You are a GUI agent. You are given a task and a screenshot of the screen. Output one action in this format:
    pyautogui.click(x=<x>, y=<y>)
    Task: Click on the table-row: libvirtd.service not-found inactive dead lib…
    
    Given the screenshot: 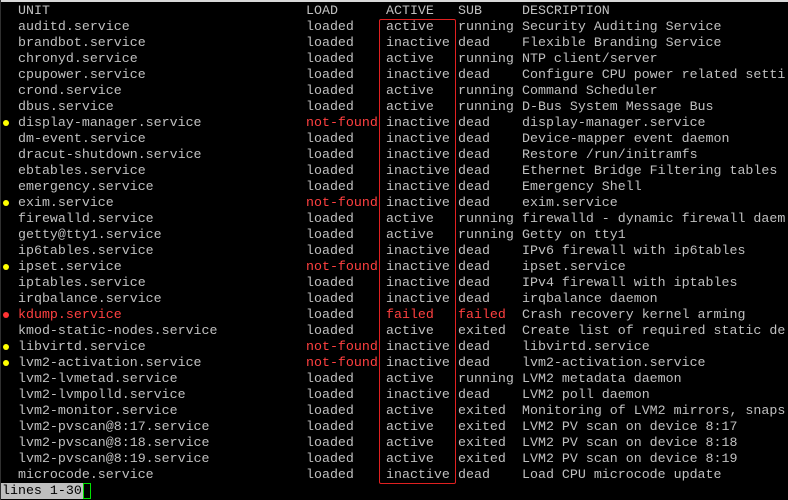 What is the action you would take?
    pyautogui.click(x=394, y=347)
    